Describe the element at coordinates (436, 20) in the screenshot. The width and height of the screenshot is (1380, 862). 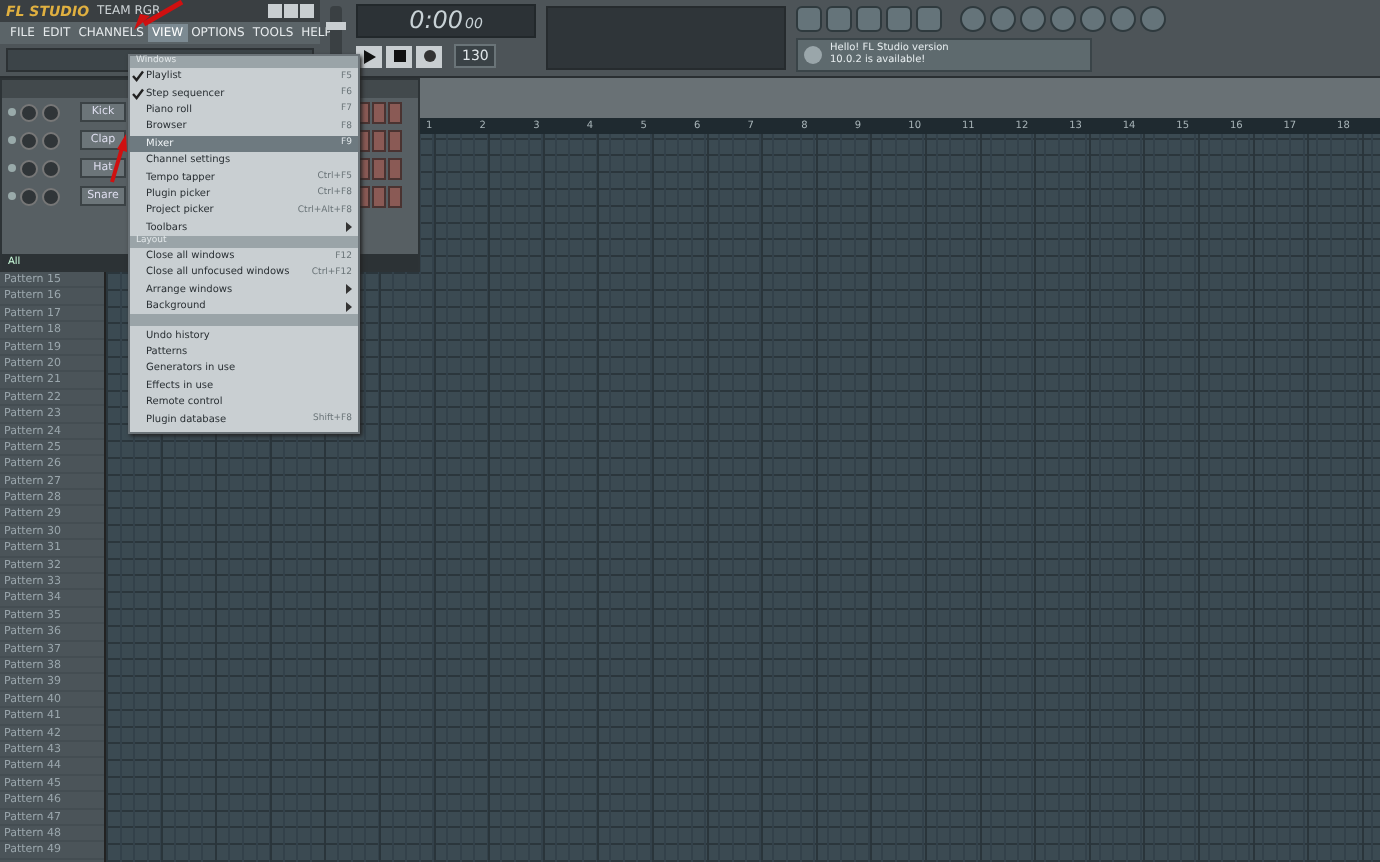
I see `time-main: 0:00` at that location.